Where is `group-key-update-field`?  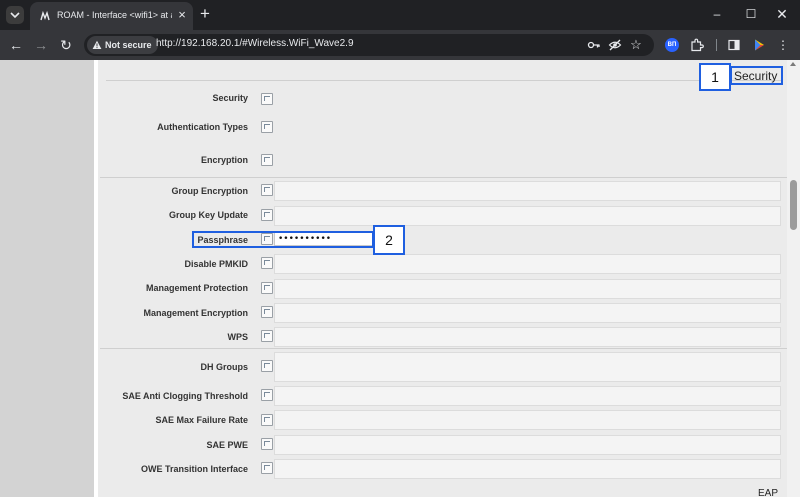
group-key-update-field is located at coordinates (527, 216).